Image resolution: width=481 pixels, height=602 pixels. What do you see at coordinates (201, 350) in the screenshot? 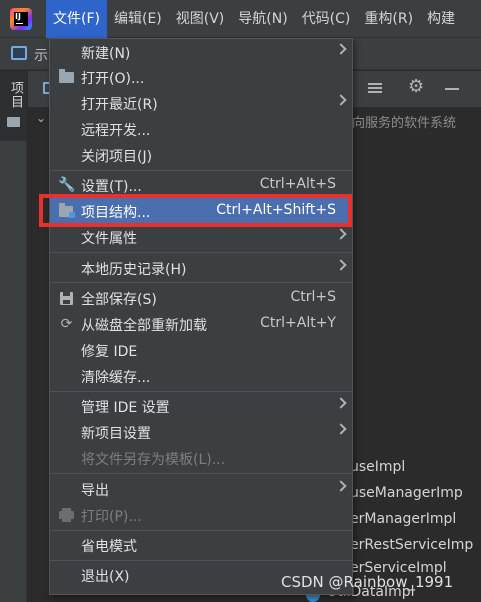
I see `menu-item-repair-ide: 修复 IDE` at bounding box center [201, 350].